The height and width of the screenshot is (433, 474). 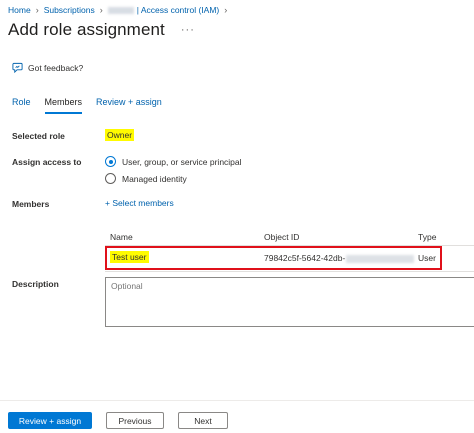 I want to click on breadcrumb-access-control: | Access control (IAM), so click(x=178, y=10).